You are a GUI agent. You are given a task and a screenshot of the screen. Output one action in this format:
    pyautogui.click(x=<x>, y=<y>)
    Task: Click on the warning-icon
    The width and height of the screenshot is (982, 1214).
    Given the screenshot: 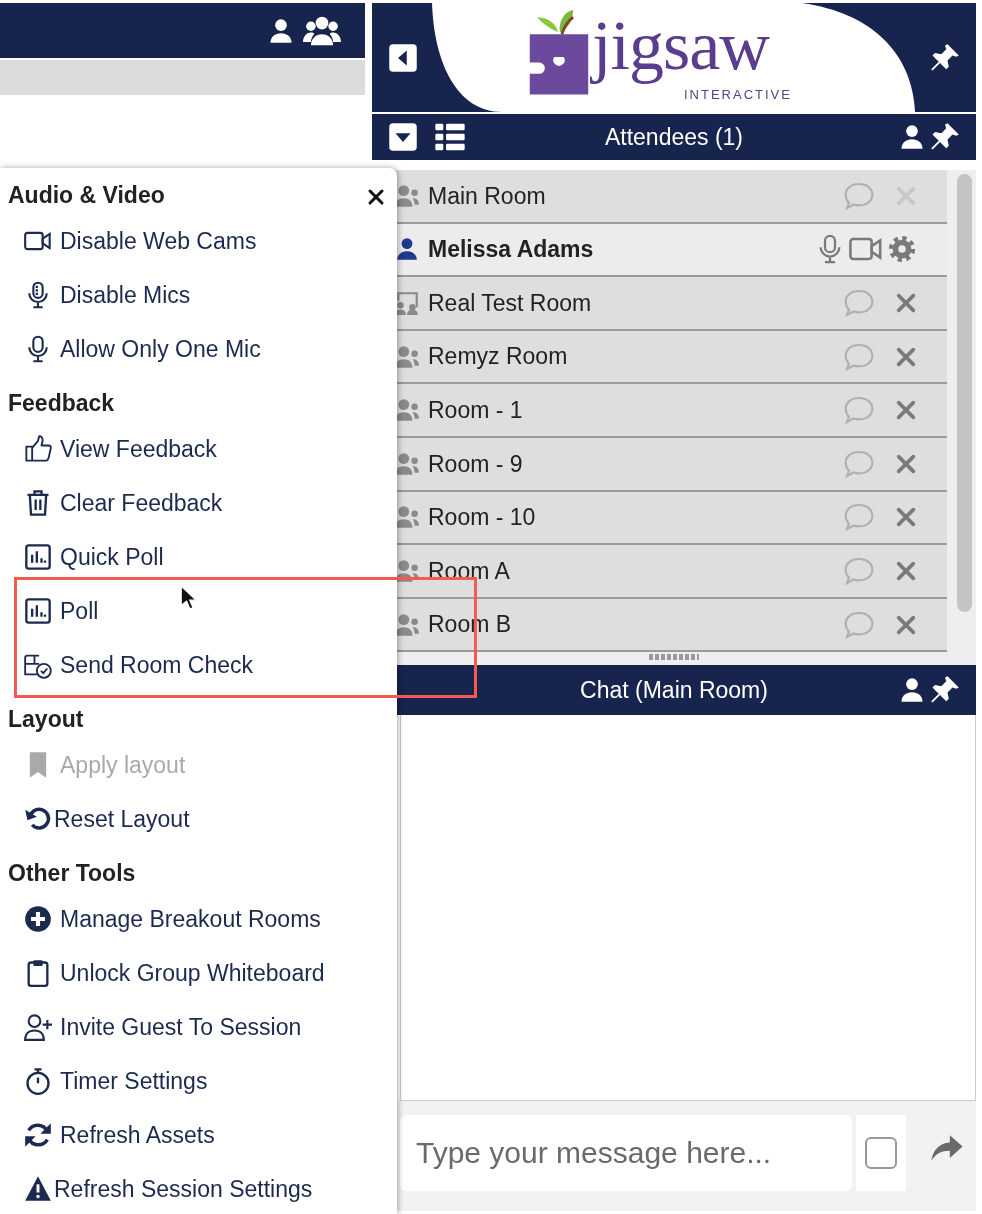 What is the action you would take?
    pyautogui.click(x=38, y=1189)
    